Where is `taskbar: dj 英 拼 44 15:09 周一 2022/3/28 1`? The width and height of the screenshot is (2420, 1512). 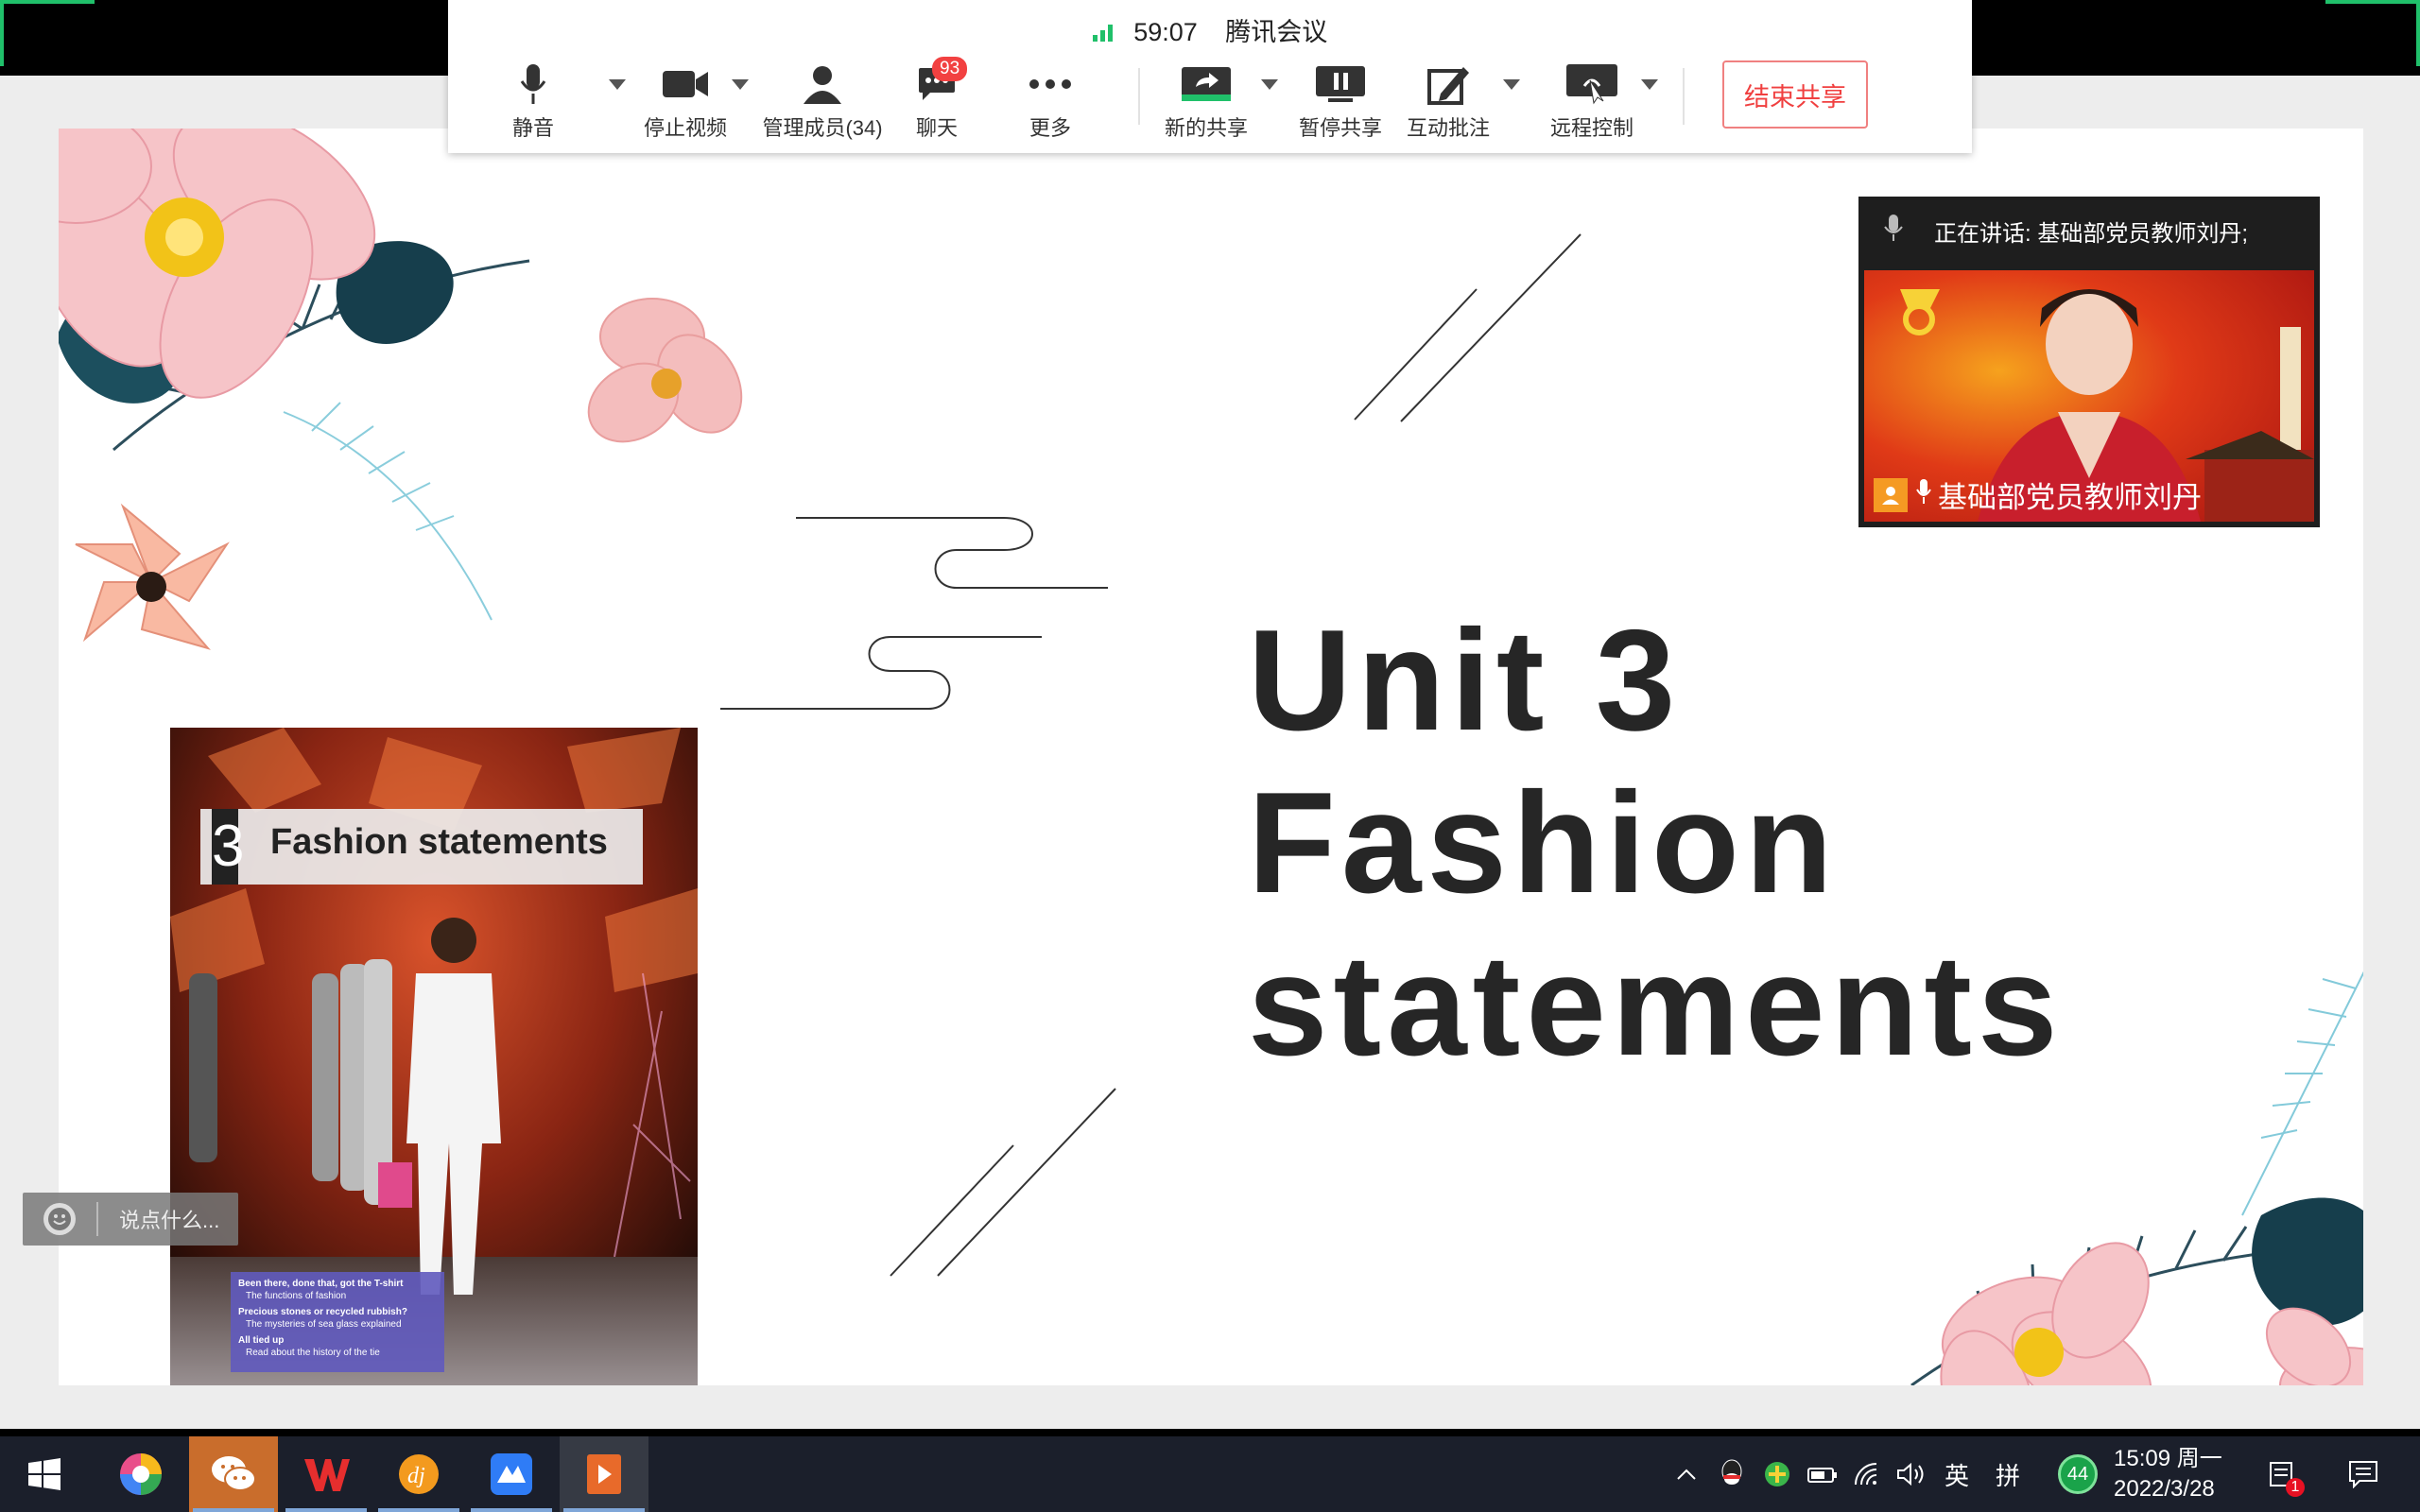
taskbar: dj 英 拼 44 15:09 周一 2022/3/28 1 is located at coordinates (1210, 1474).